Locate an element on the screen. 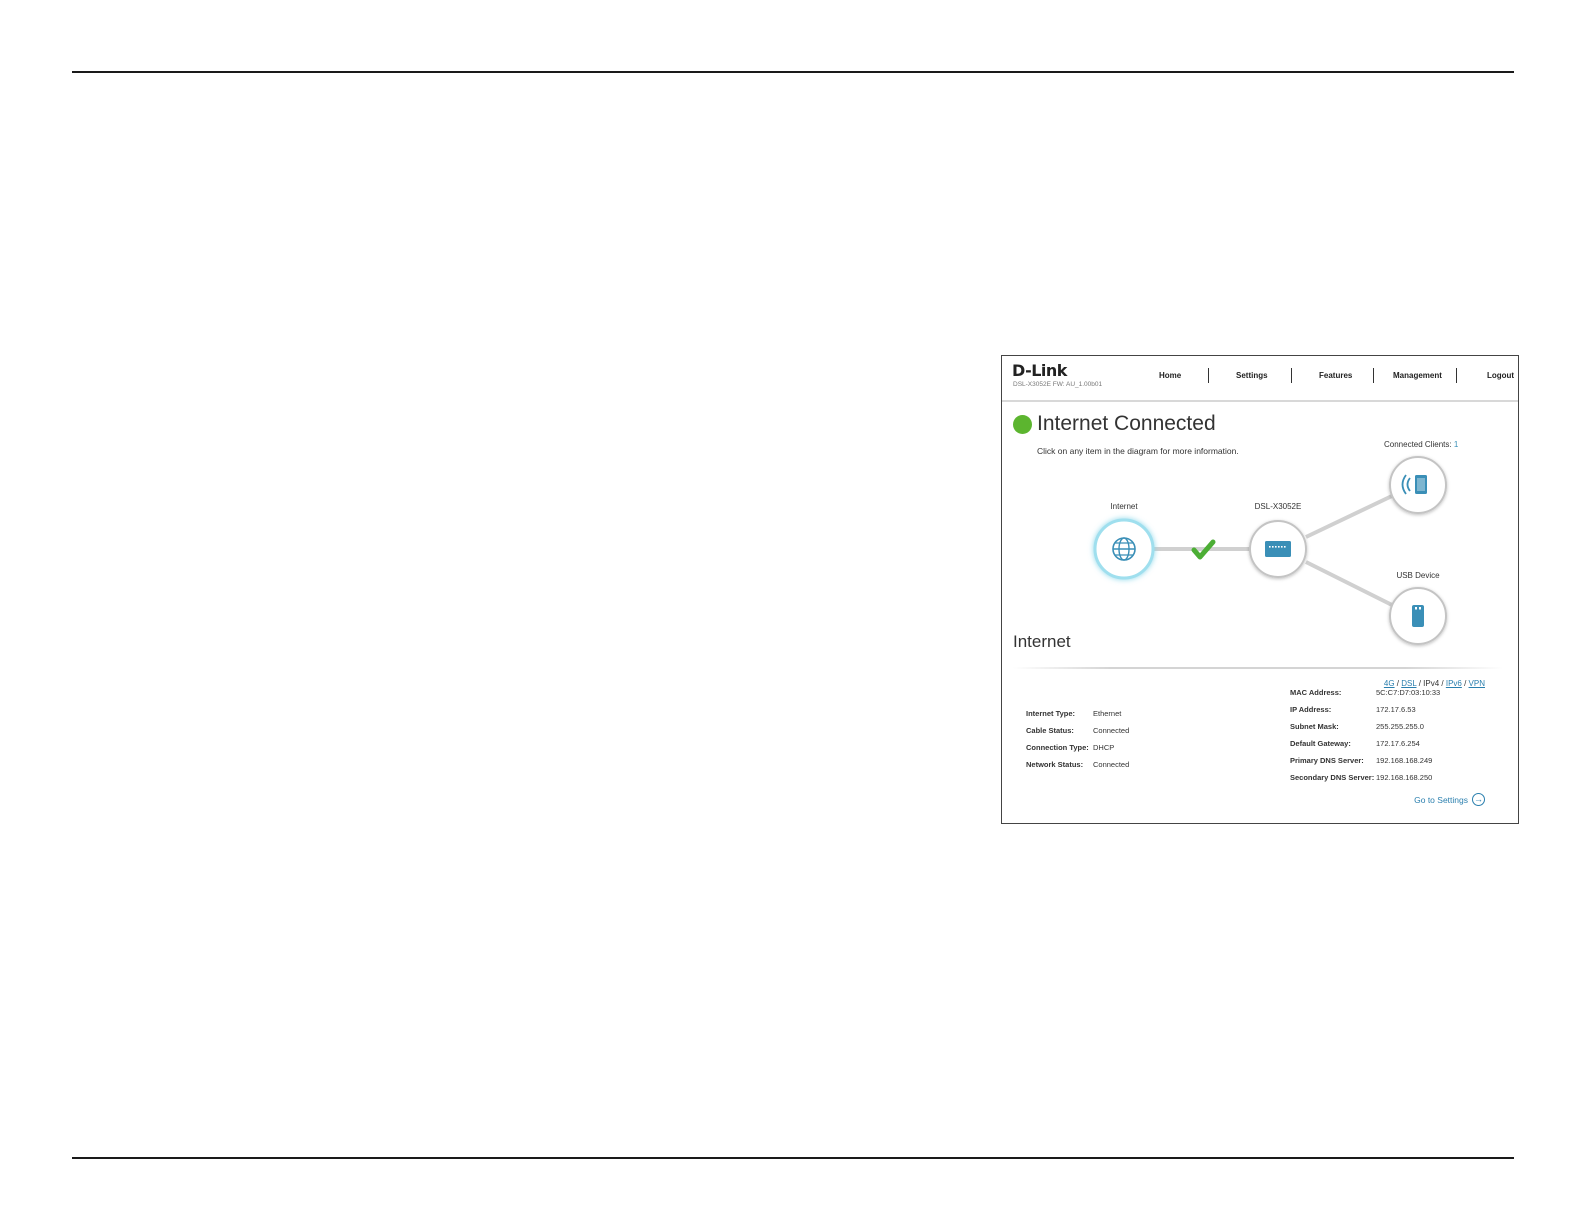 The image size is (1584, 1224). info-value: 192.168.168.249 is located at coordinates (1404, 760).